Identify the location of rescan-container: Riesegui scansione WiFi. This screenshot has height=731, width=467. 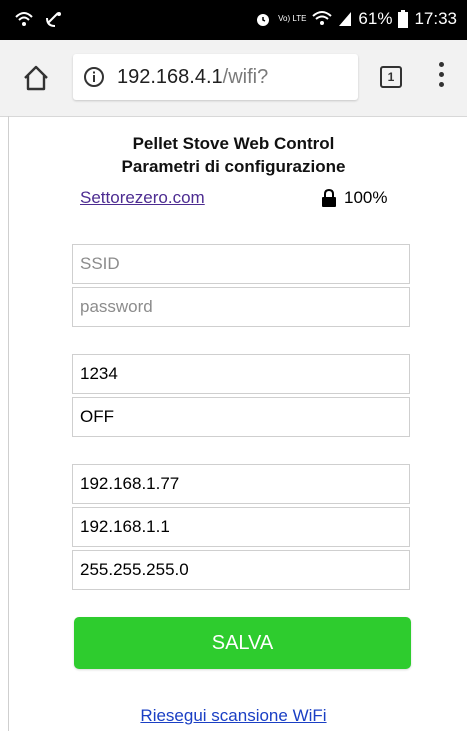
(233, 716).